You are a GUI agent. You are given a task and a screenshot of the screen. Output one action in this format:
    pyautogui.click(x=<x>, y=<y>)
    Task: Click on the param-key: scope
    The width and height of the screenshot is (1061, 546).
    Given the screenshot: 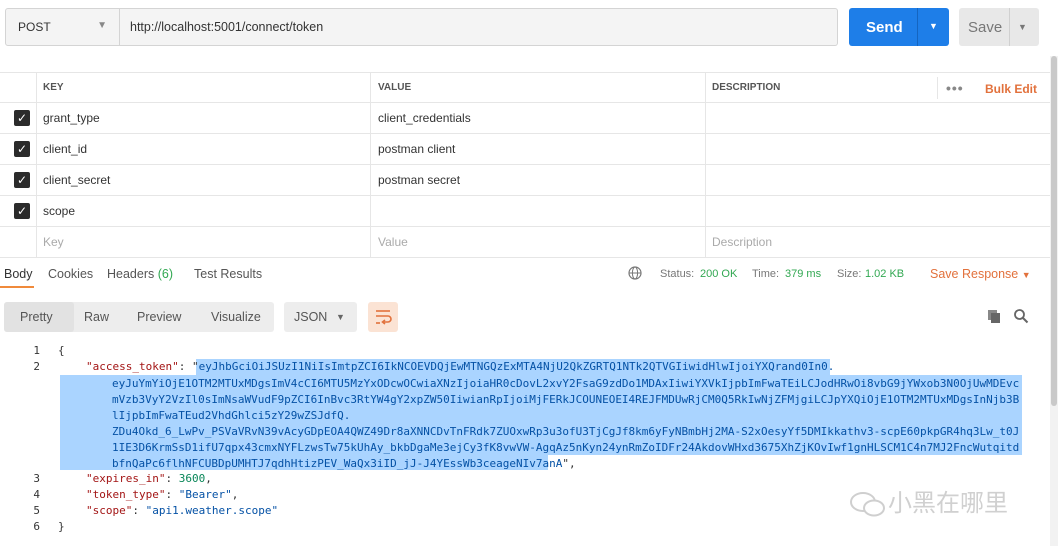 What is the action you would take?
    pyautogui.click(x=203, y=211)
    